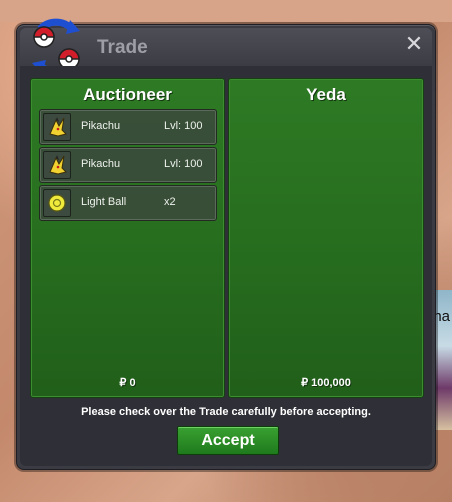  What do you see at coordinates (57, 203) in the screenshot?
I see `light-ball-icon` at bounding box center [57, 203].